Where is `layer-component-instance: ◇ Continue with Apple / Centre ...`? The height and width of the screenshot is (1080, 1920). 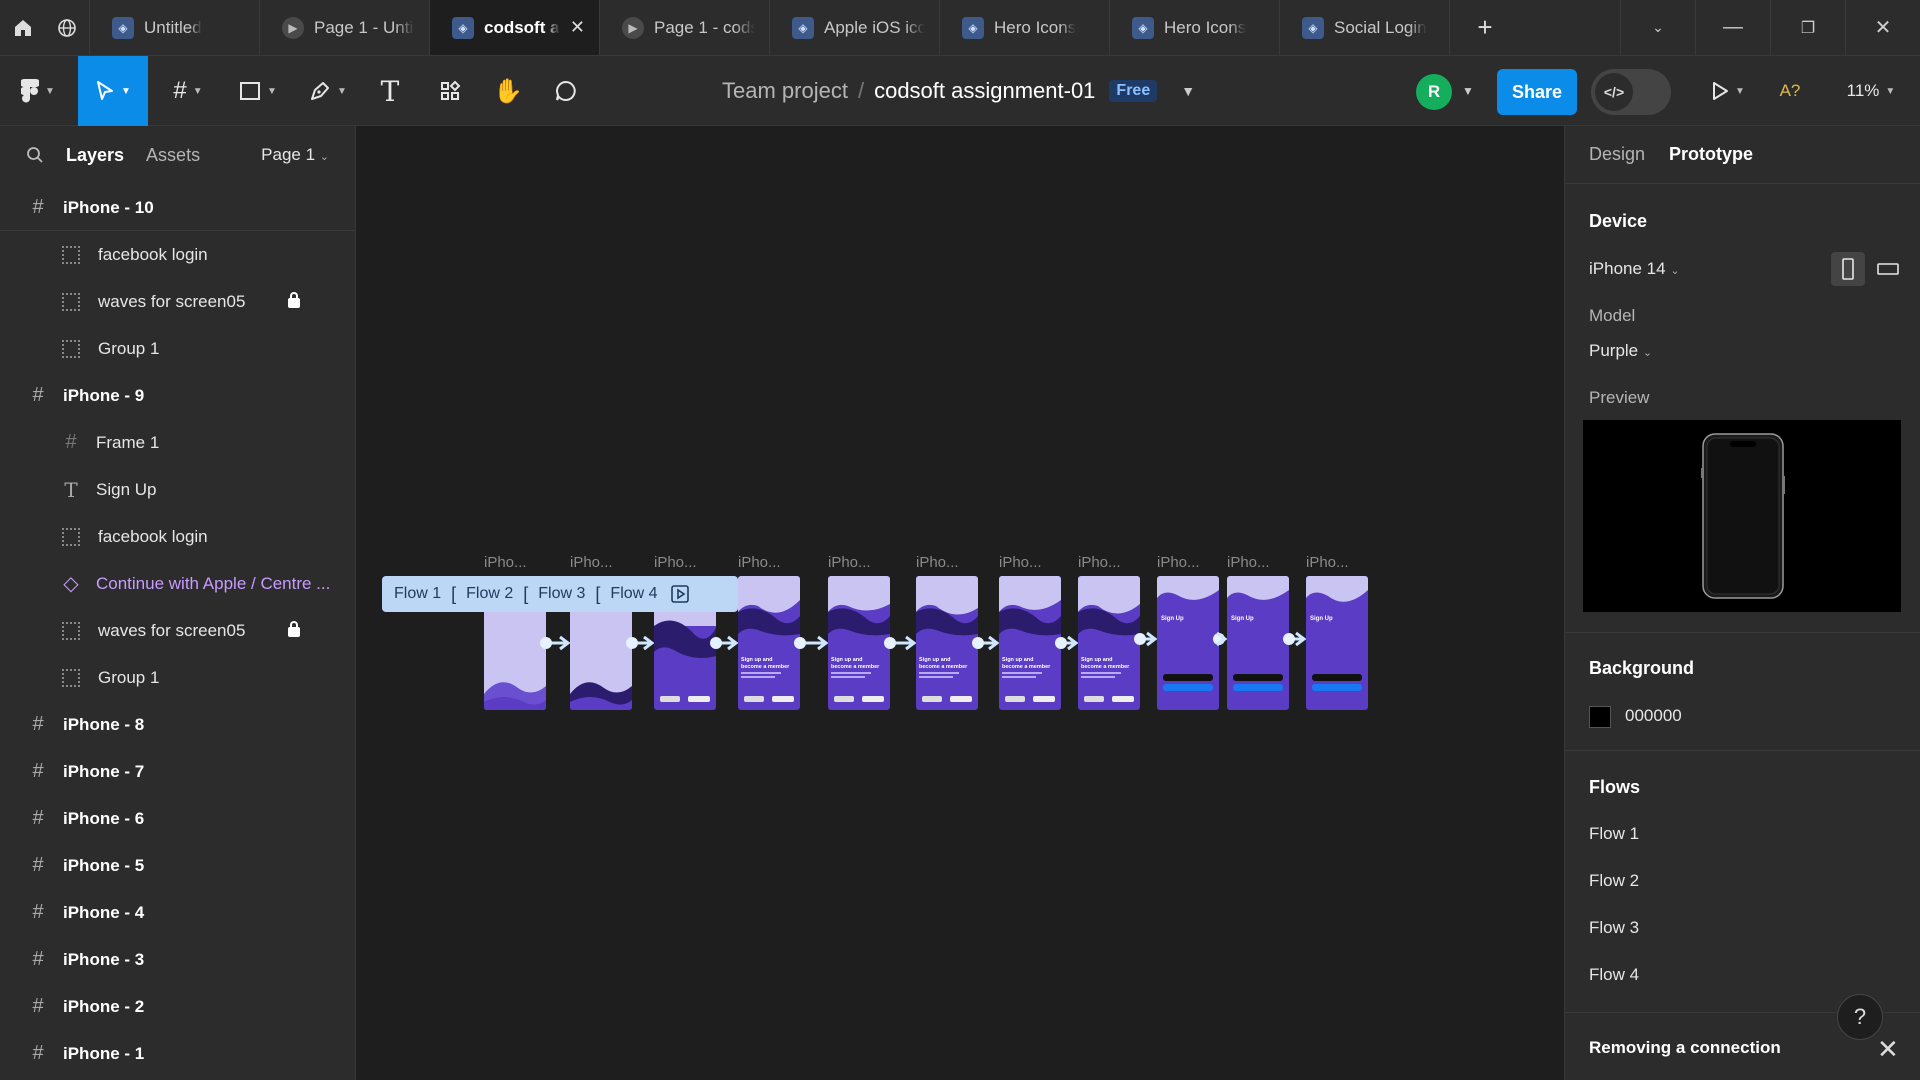 layer-component-instance: ◇ Continue with Apple / Centre ... is located at coordinates (177, 583).